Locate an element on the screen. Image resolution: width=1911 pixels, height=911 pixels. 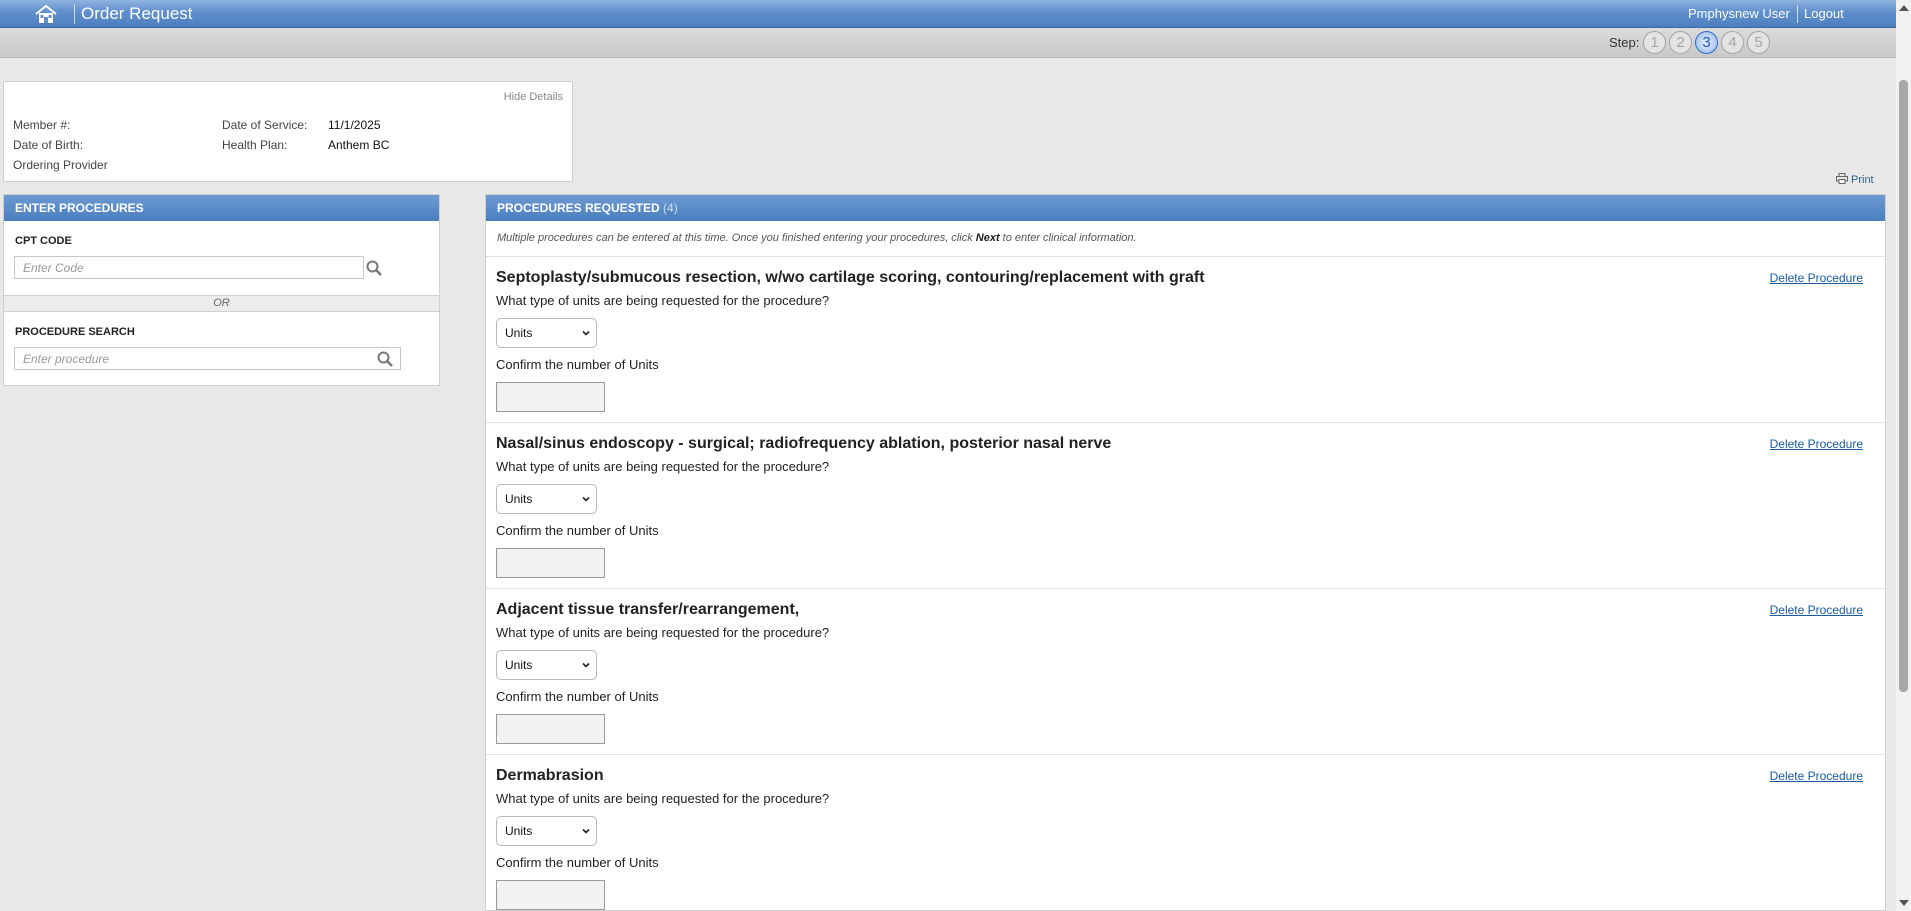
step-label: Step: is located at coordinates (1624, 42).